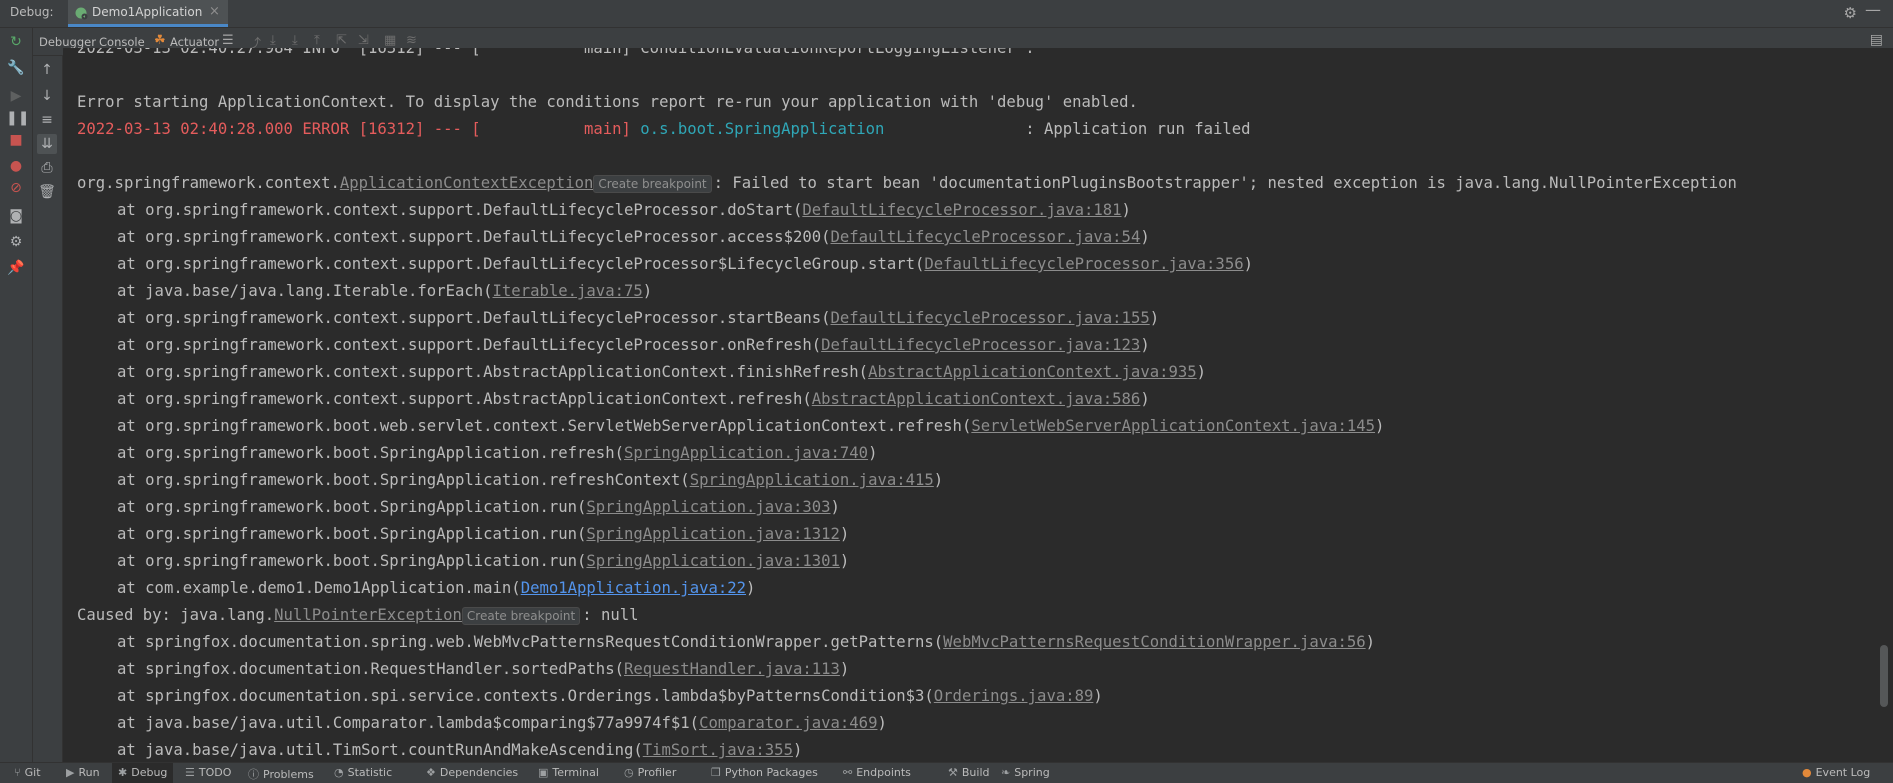  I want to click on resume-icon: ▶, so click(16, 96).